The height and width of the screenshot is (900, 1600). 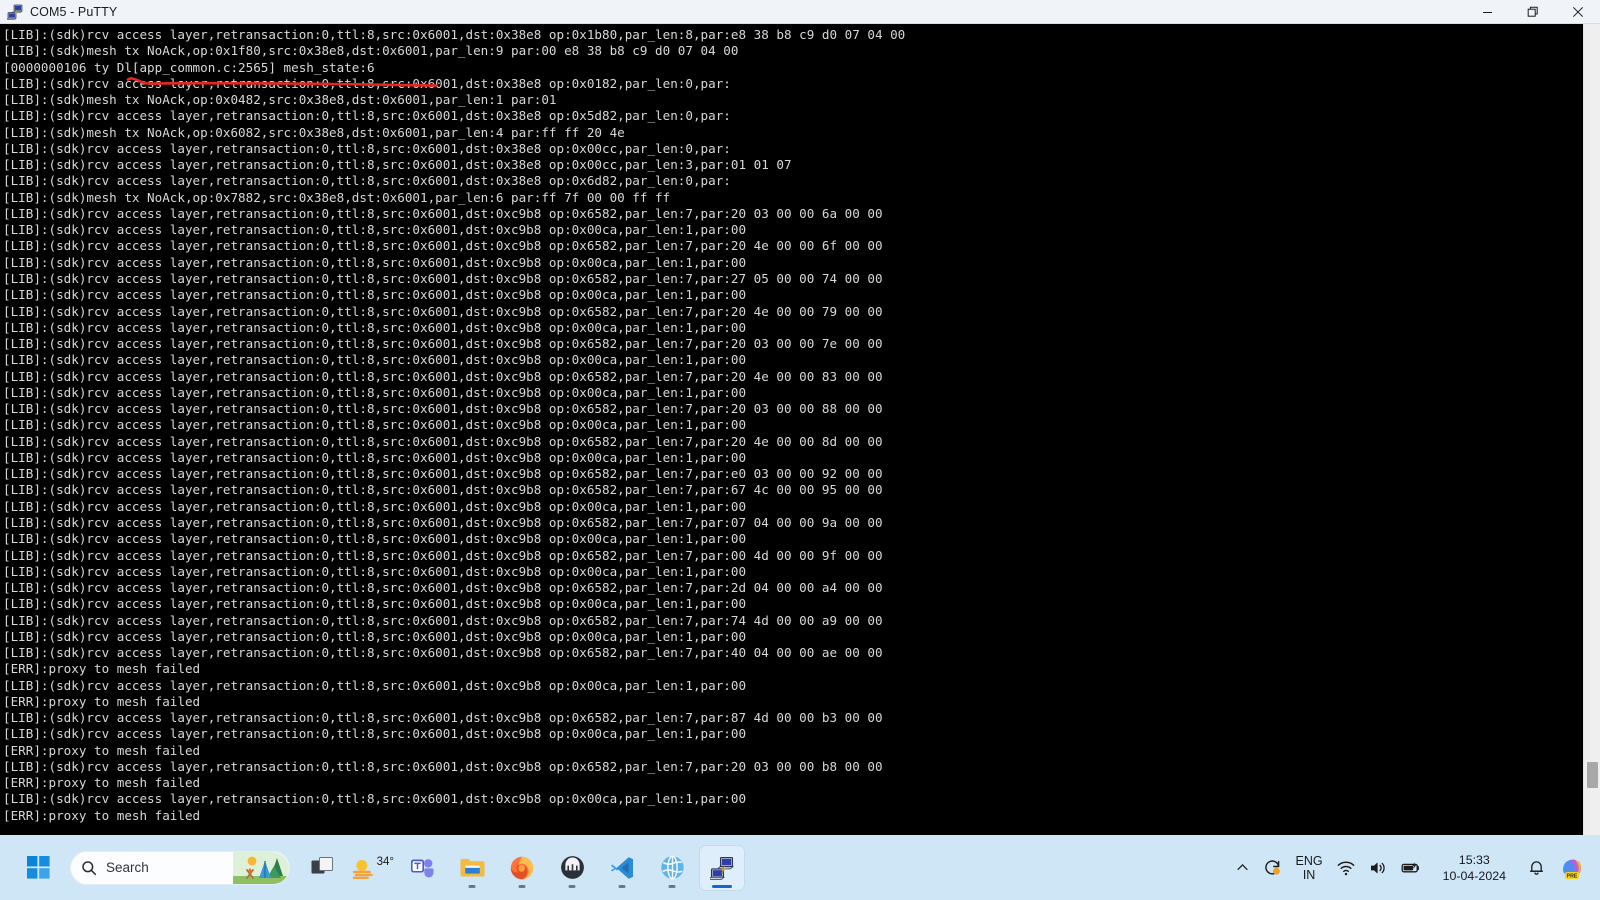 I want to click on notifications-button, so click(x=1536, y=868).